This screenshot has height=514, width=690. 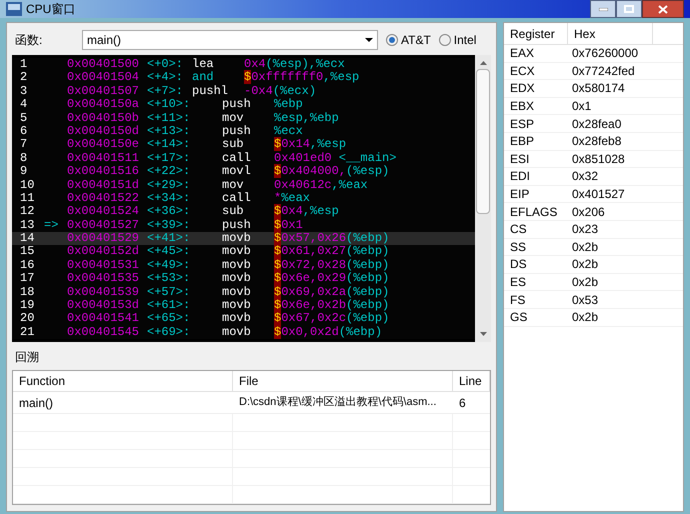 I want to click on operands: 0x401ed0 <__main>, so click(x=335, y=158).